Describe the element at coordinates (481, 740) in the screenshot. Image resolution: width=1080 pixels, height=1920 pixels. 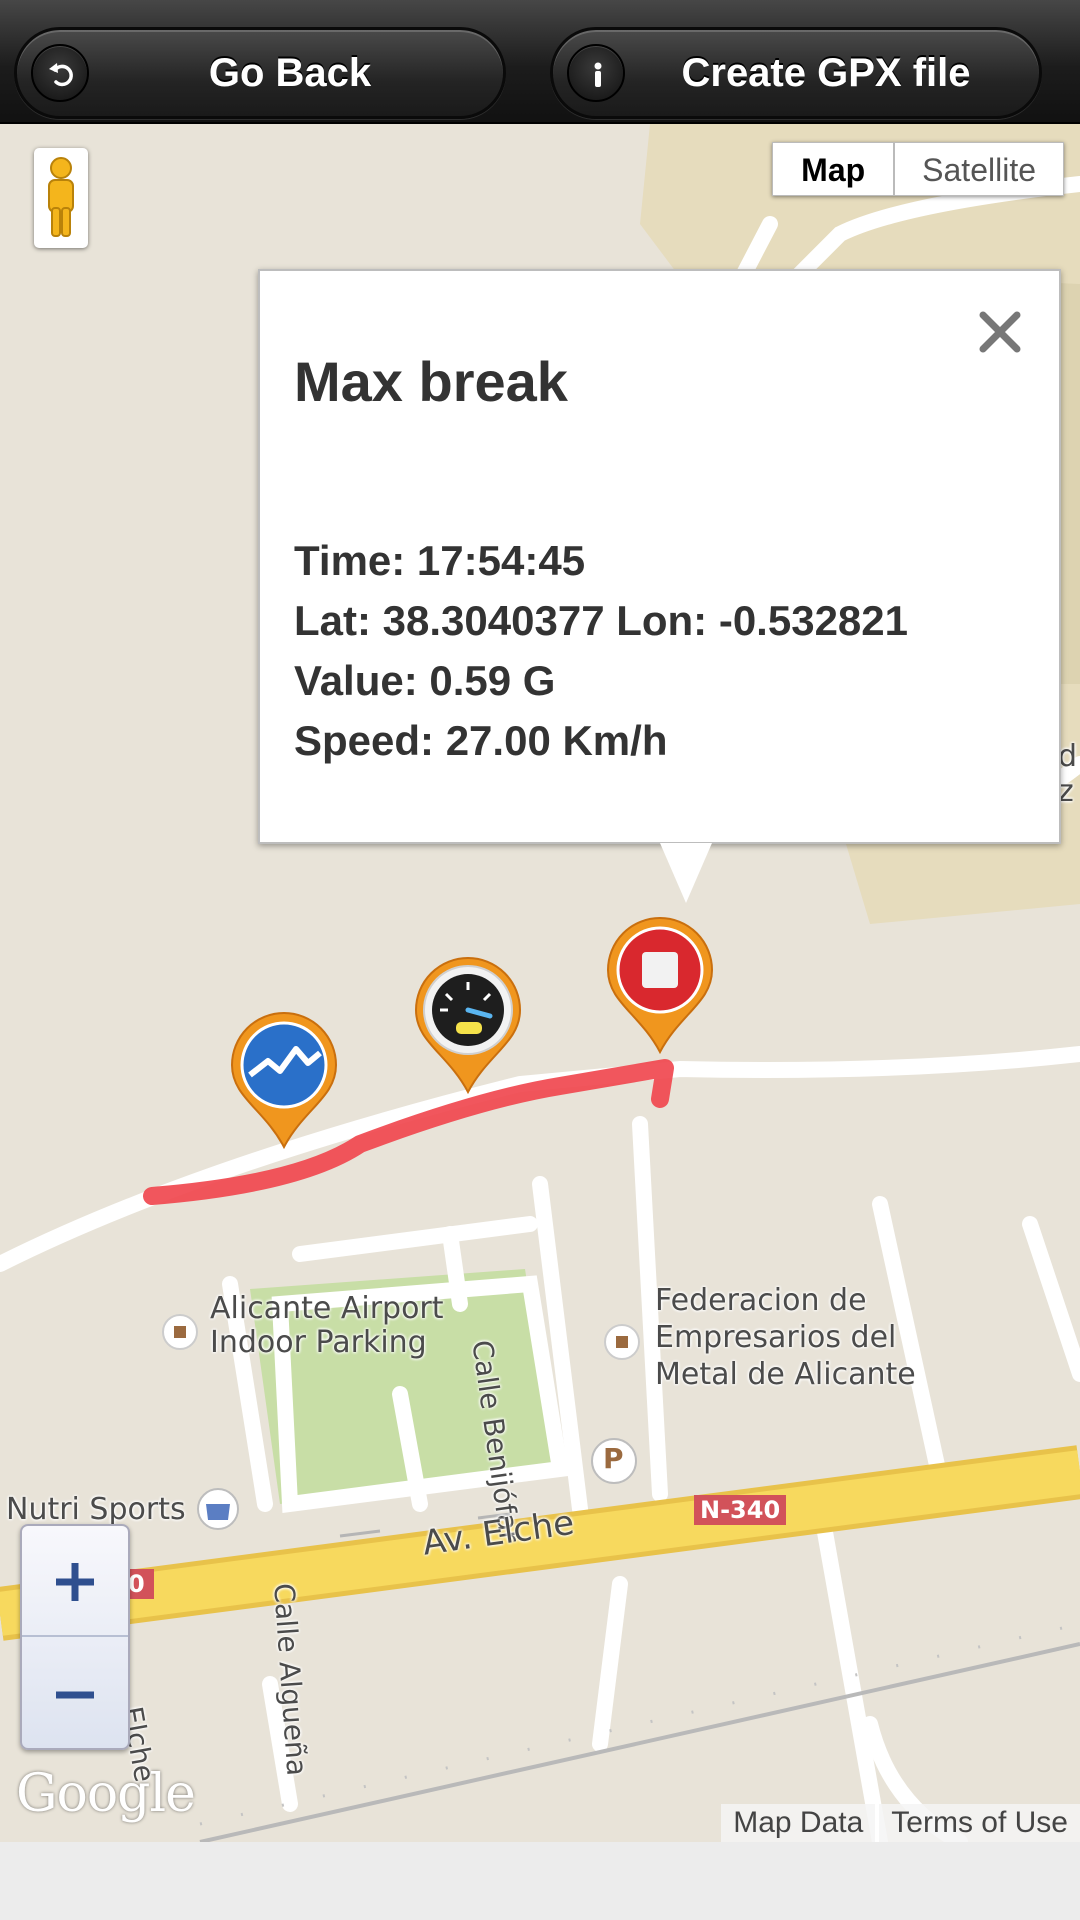
I see `info-speed: Speed: 27.00 Km/h` at that location.